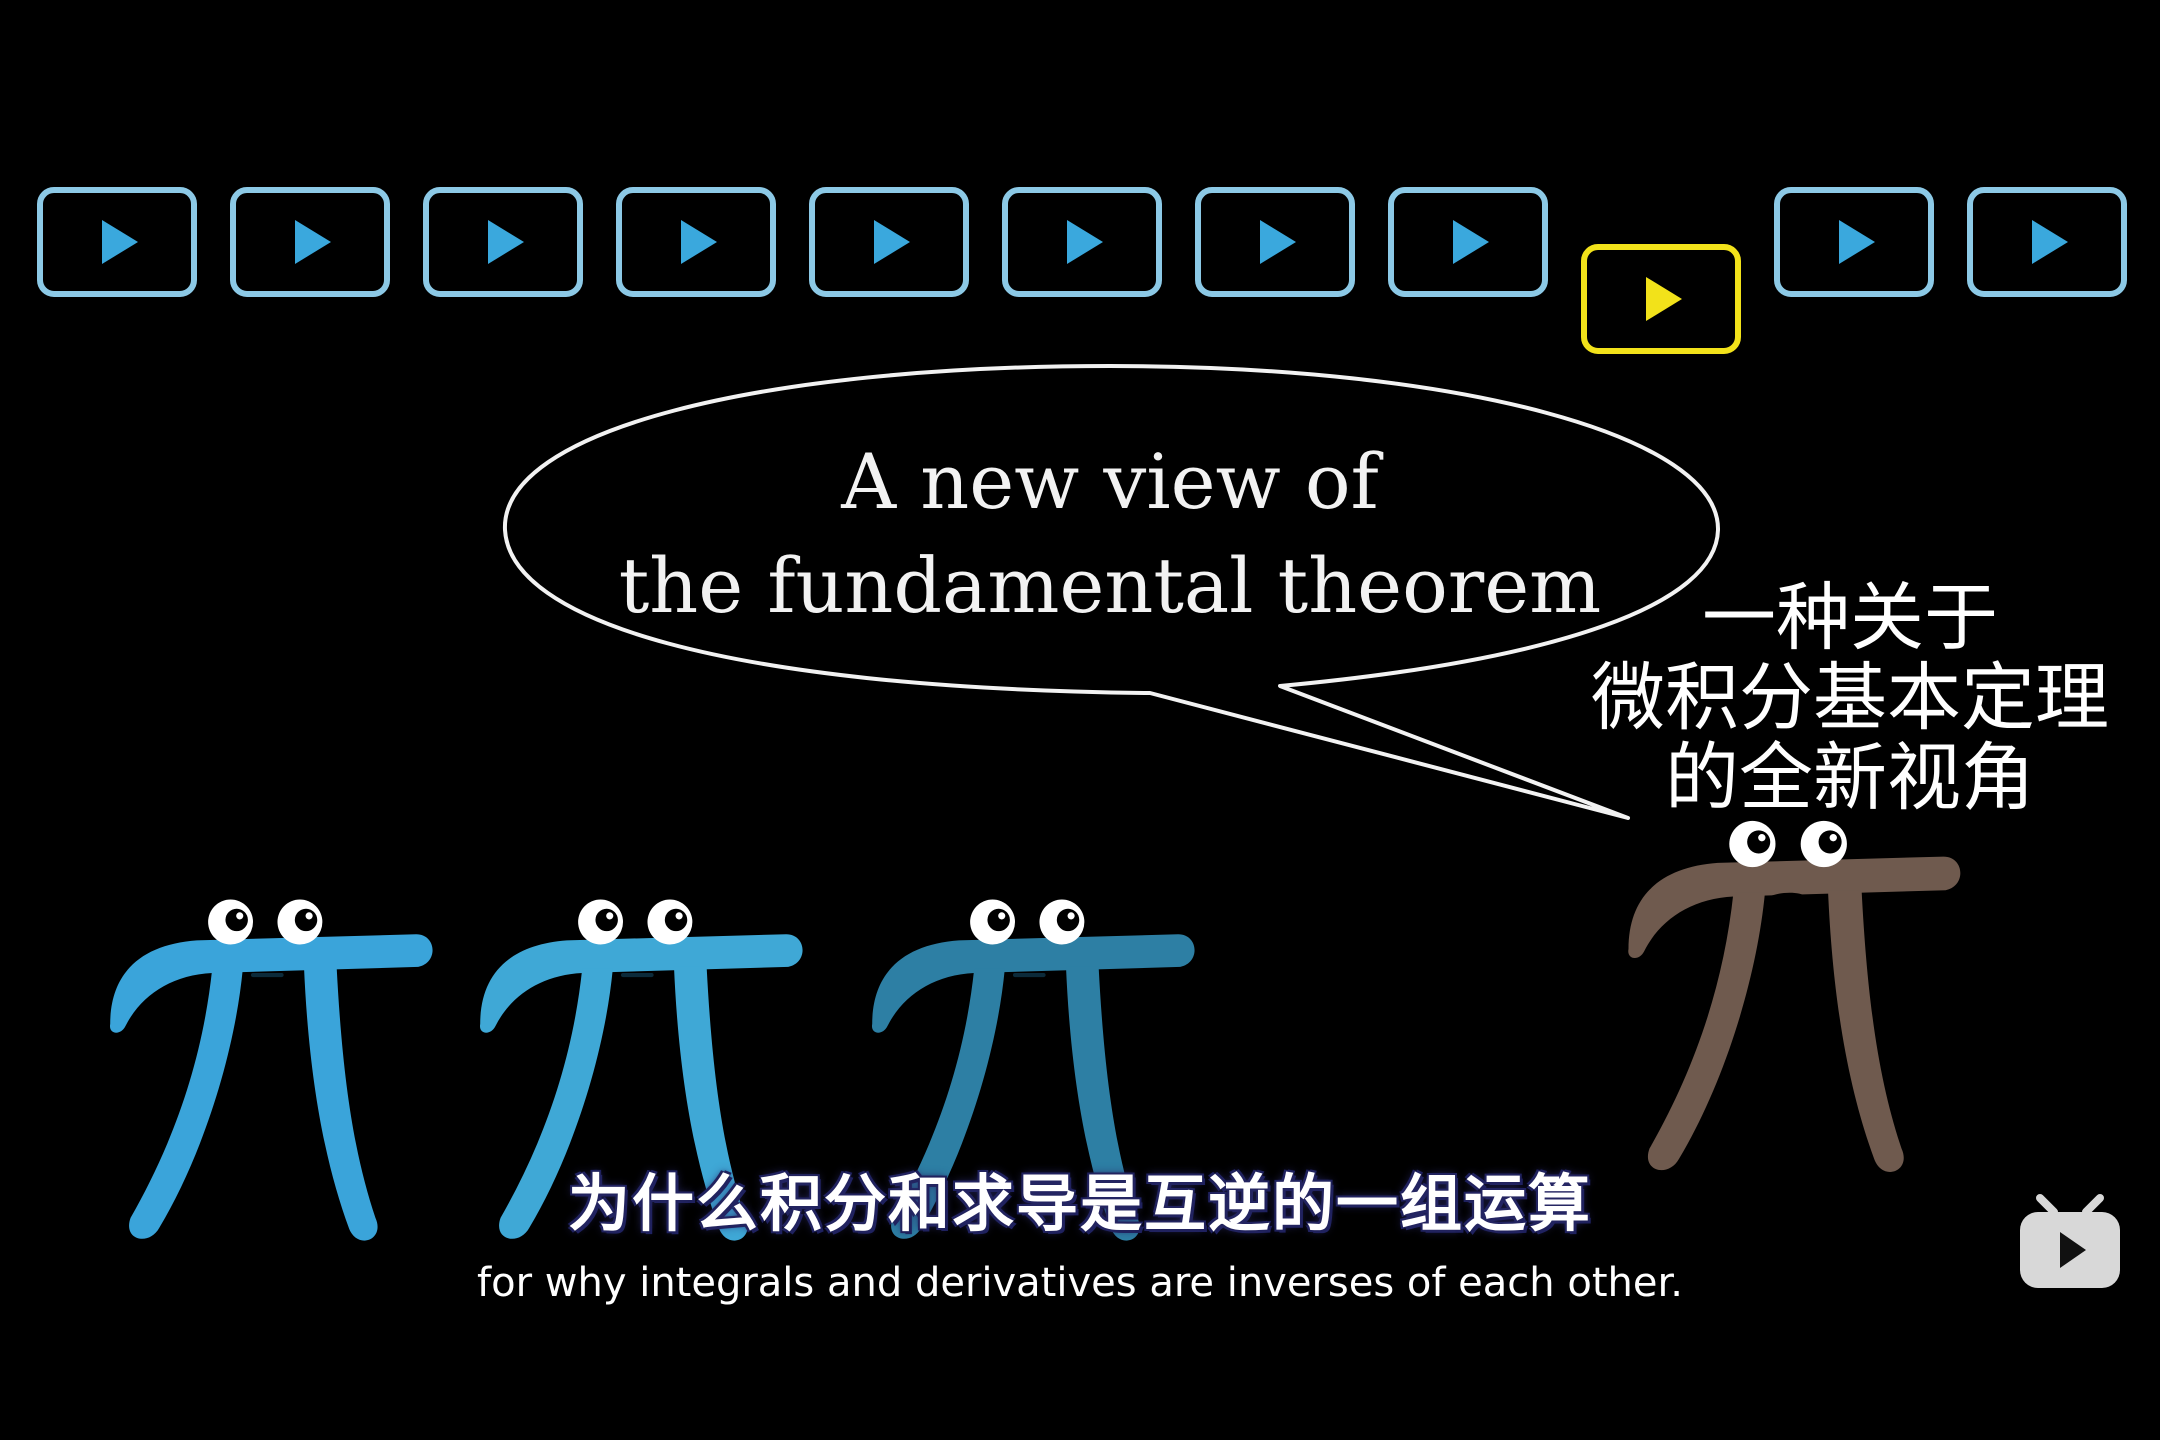 This screenshot has height=1440, width=2160. I want to click on bubble-line-2: the fundamental theorem, so click(1110, 585).